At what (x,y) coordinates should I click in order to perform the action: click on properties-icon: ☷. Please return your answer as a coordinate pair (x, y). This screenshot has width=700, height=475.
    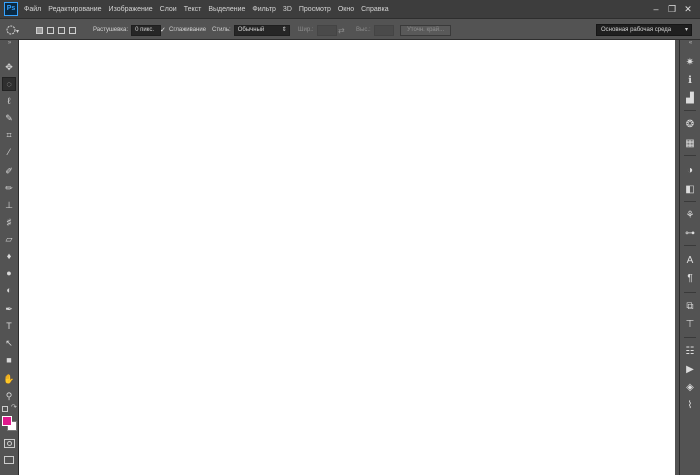
    Looking at the image, I should click on (690, 352).